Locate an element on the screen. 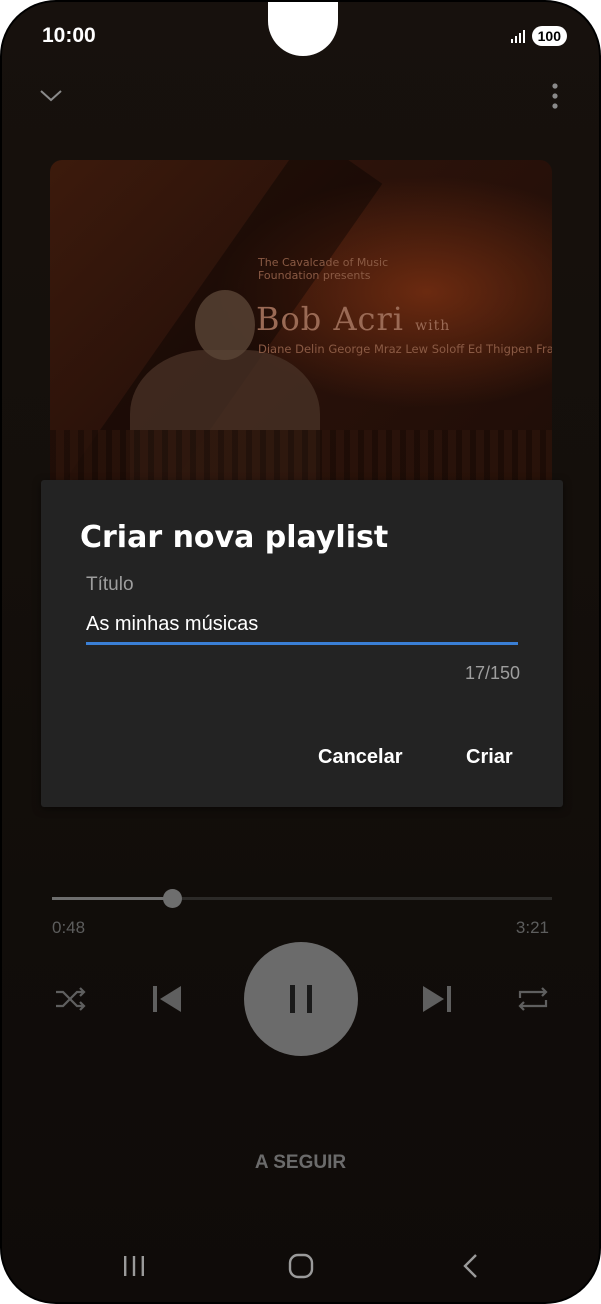  previous-button is located at coordinates (167, 999).